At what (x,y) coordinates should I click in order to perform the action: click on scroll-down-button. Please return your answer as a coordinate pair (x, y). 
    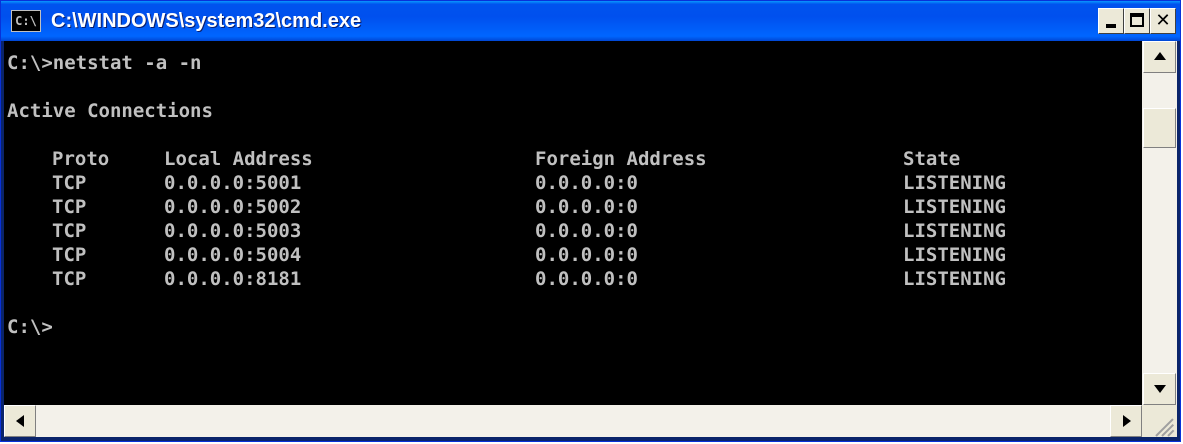
    Looking at the image, I should click on (1159, 389).